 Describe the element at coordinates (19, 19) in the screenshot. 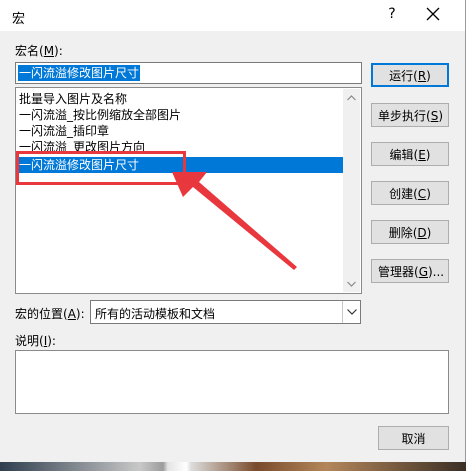

I see `dialog-title: 宏` at that location.